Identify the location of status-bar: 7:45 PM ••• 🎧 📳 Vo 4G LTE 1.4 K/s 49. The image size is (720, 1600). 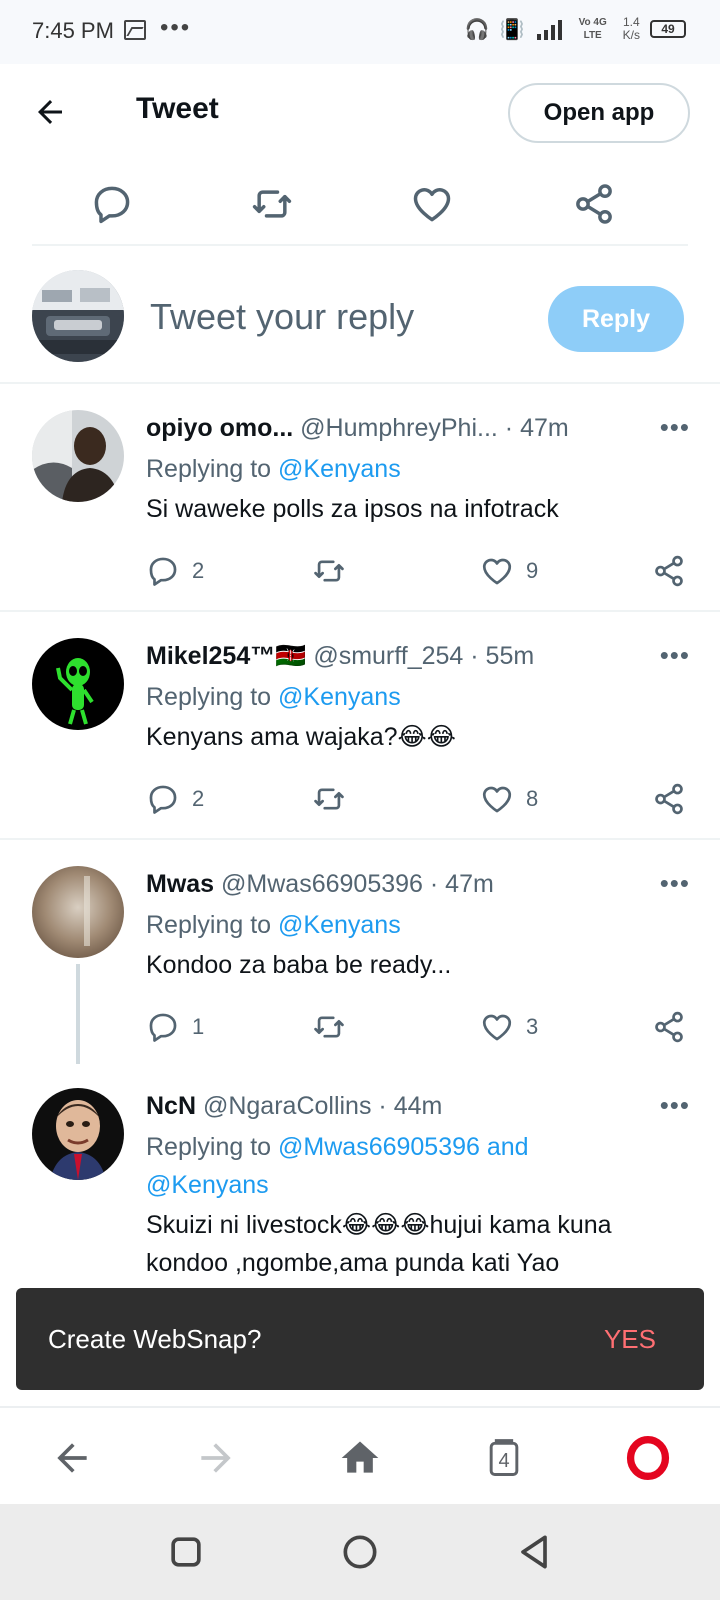
(360, 32).